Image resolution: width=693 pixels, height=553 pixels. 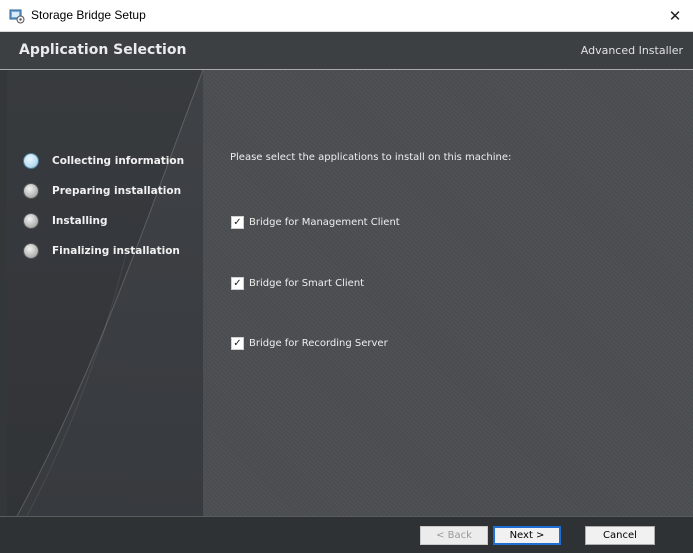 I want to click on management-client-checkbox: ✓, so click(x=237, y=222).